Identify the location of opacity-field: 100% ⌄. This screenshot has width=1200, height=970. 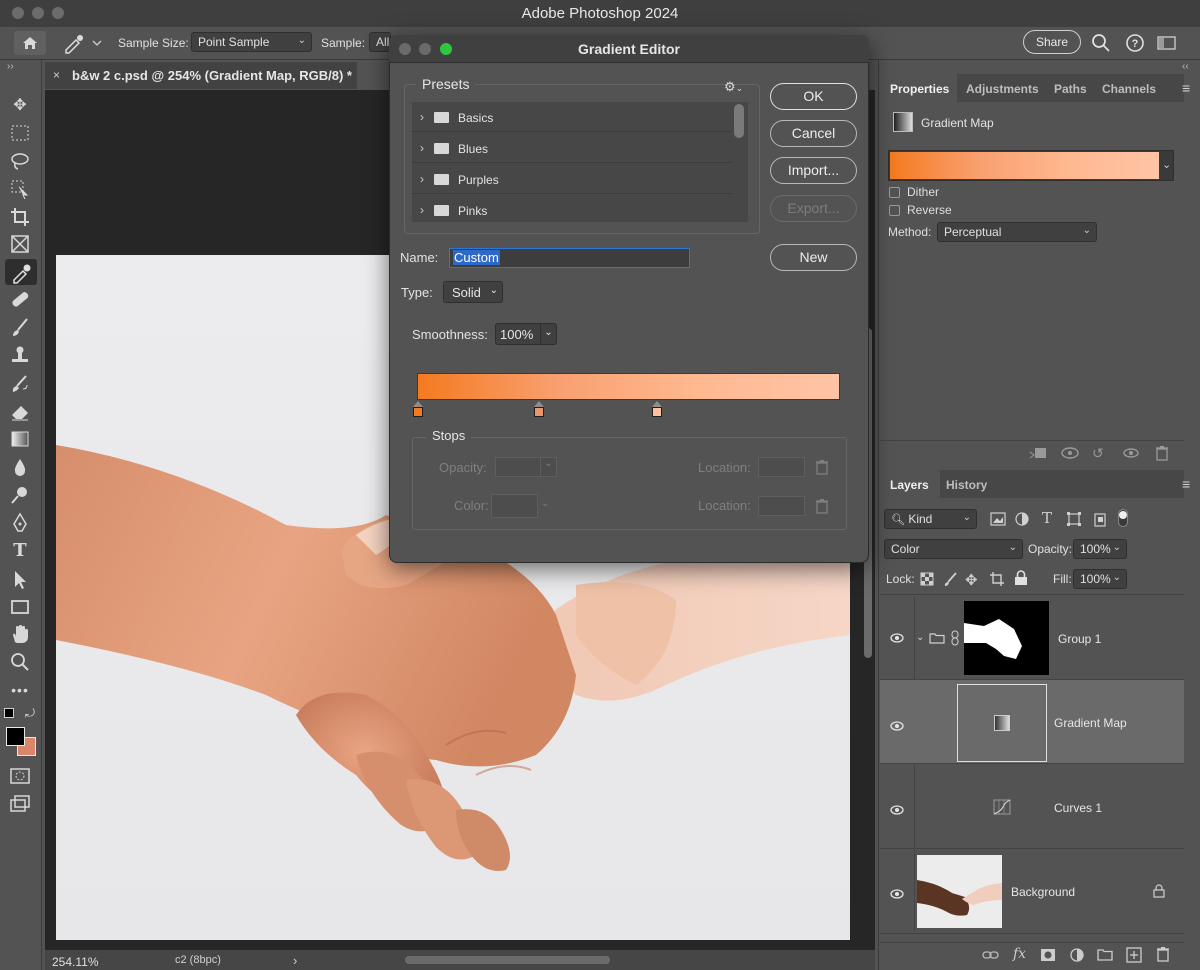
(1100, 549).